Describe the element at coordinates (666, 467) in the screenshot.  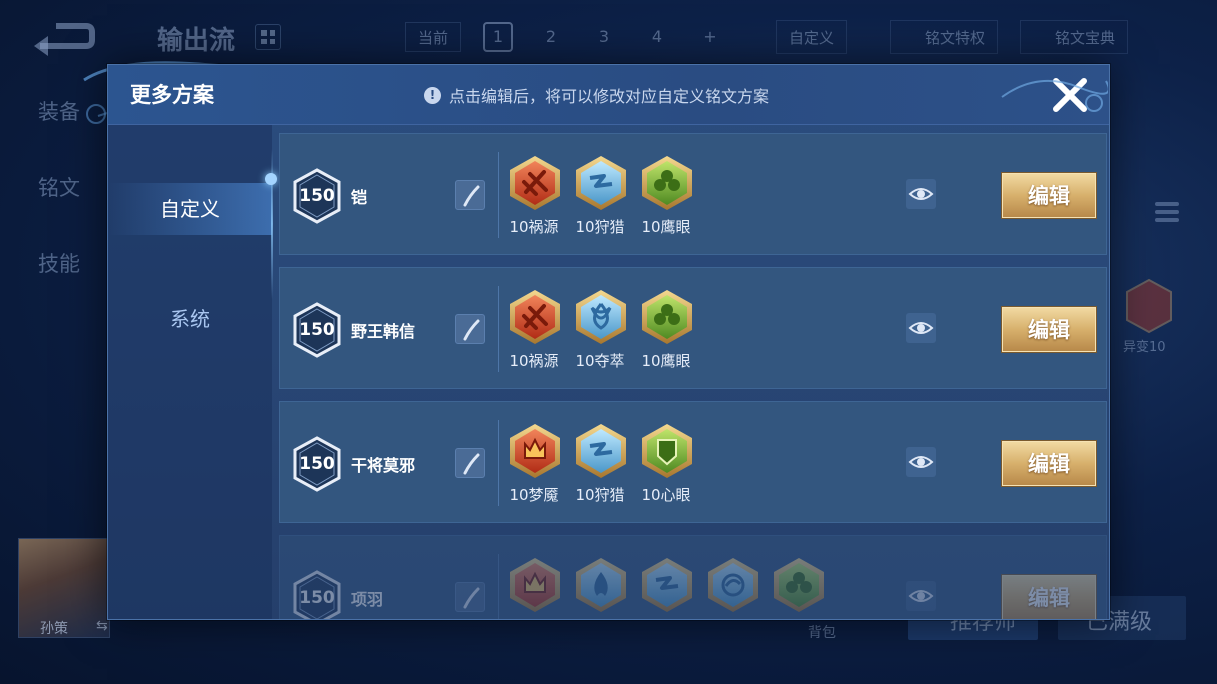
I see `rune-slot: 10心眼` at that location.